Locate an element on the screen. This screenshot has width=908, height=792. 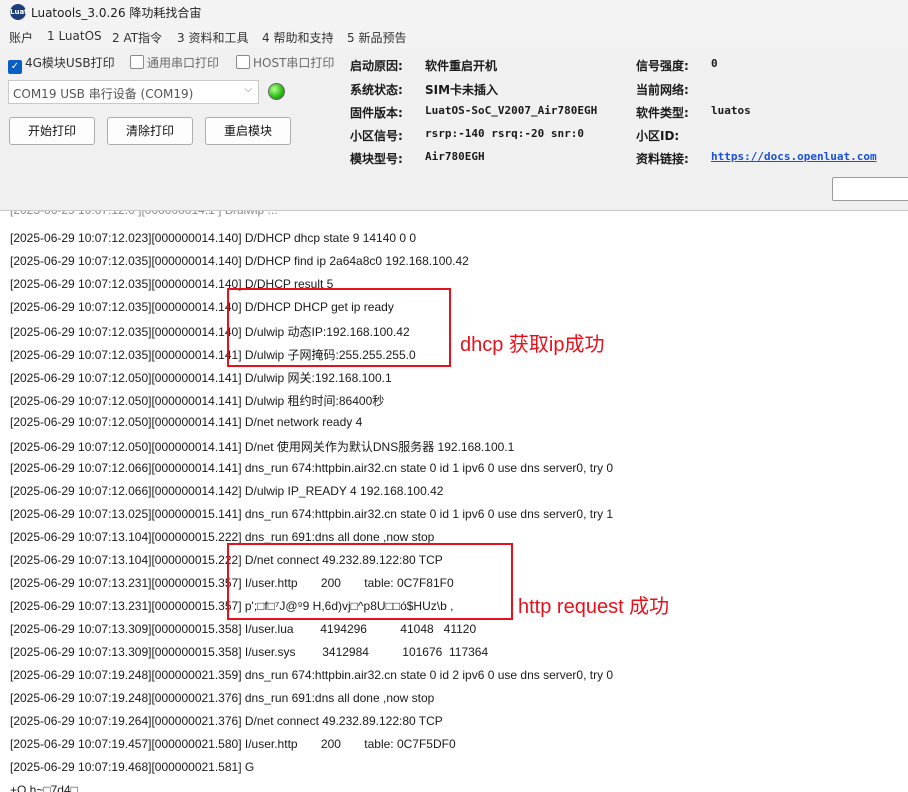
cell-signal-value: rsrp:-140 rsrq:-20 snr:0 is located at coordinates (504, 133).